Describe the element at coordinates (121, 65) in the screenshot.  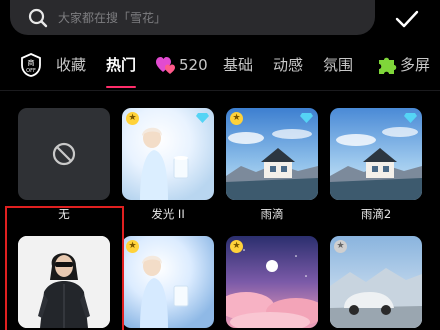
I see `tab-hot: 热门` at that location.